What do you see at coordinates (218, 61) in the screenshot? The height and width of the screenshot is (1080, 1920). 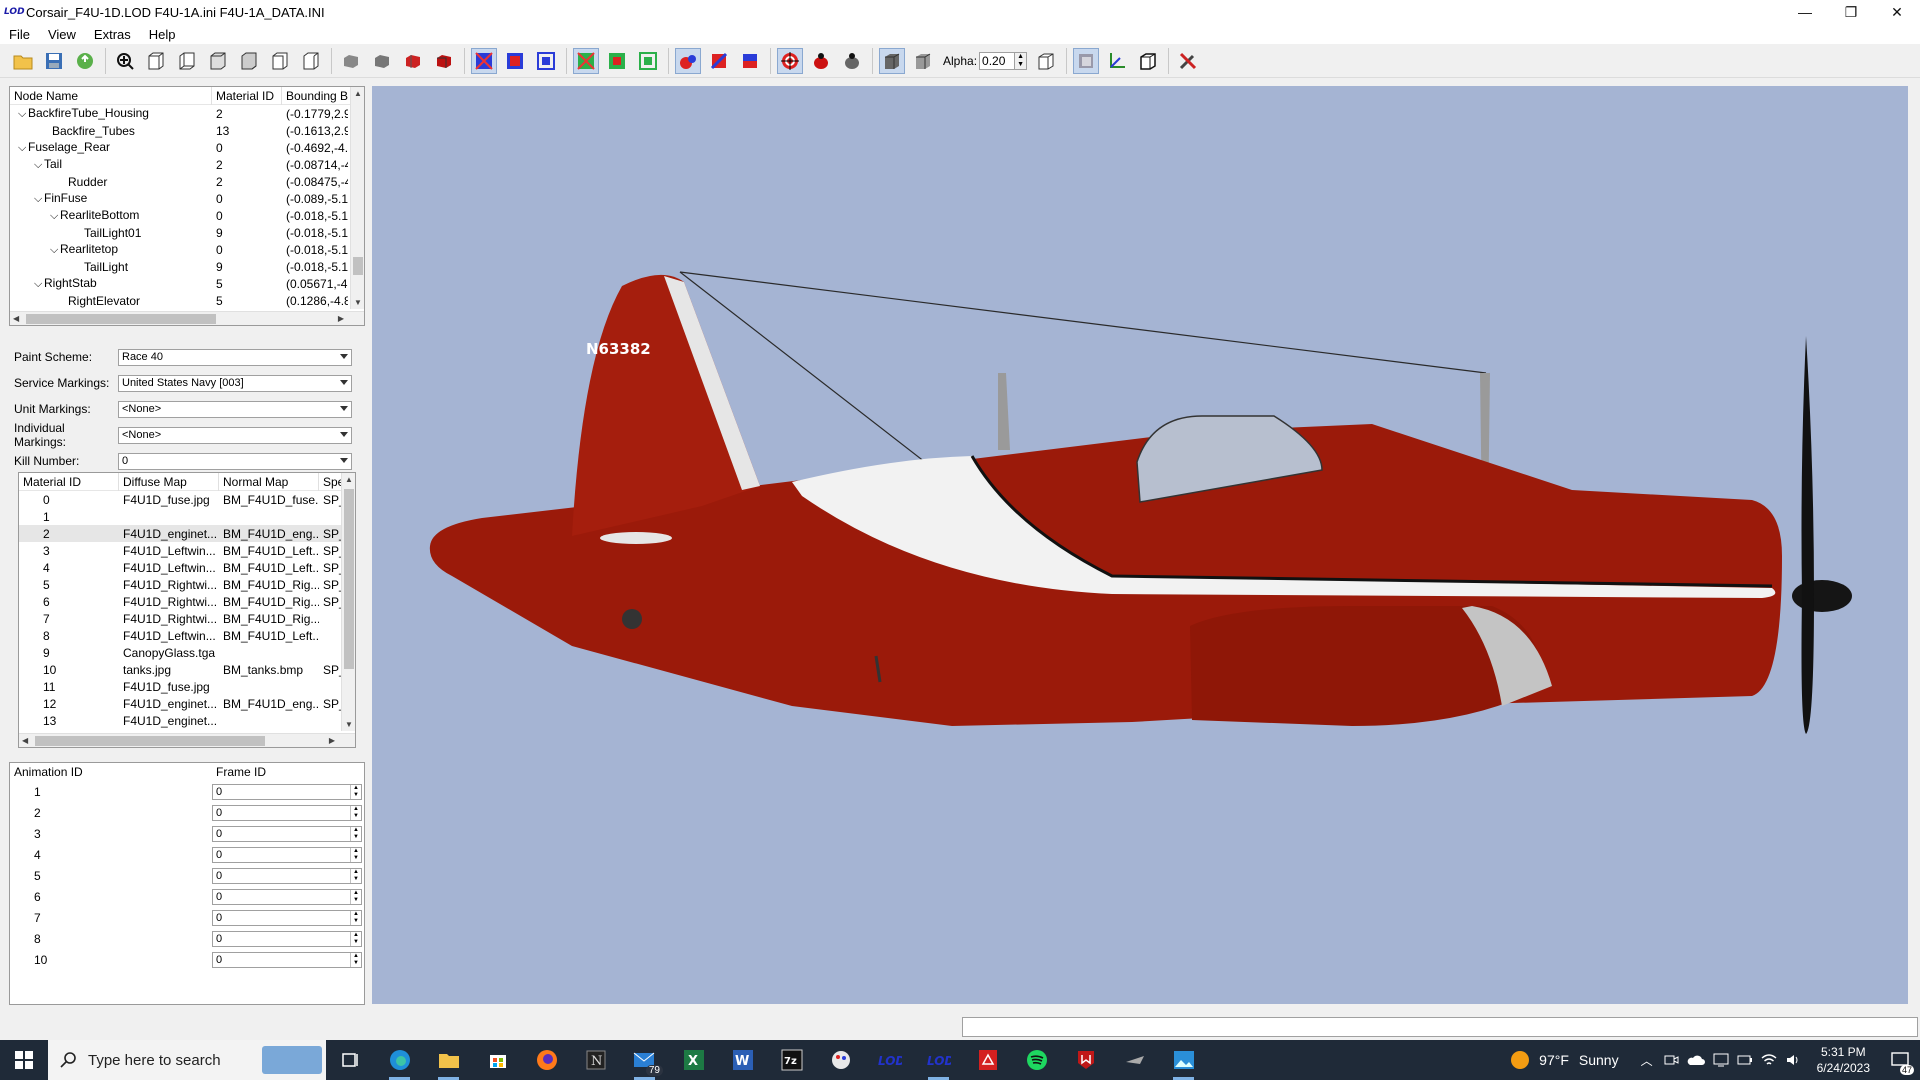 I see `view-top-icon` at bounding box center [218, 61].